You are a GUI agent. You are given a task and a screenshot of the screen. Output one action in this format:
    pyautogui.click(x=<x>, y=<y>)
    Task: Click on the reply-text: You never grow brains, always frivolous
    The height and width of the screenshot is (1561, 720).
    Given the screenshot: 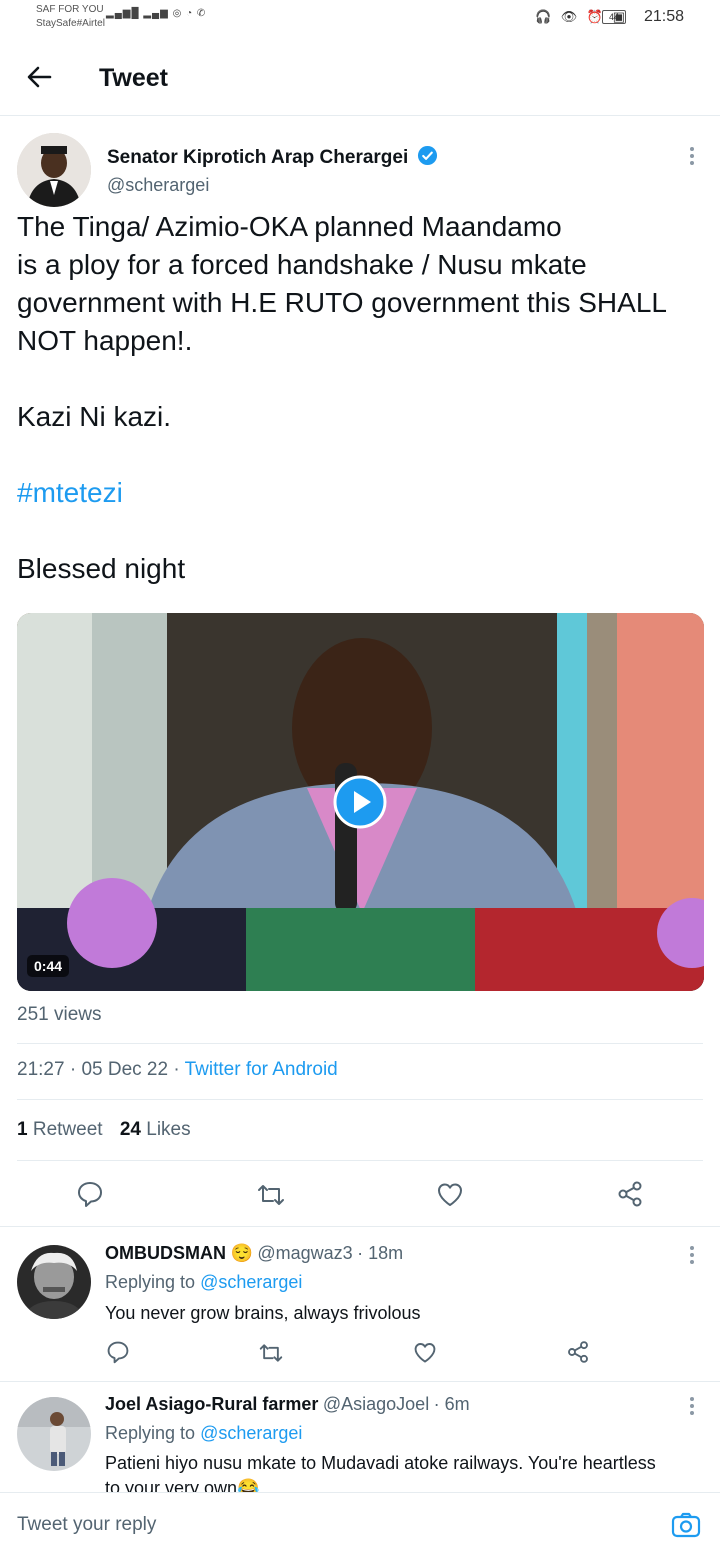 What is the action you would take?
    pyautogui.click(x=263, y=1313)
    